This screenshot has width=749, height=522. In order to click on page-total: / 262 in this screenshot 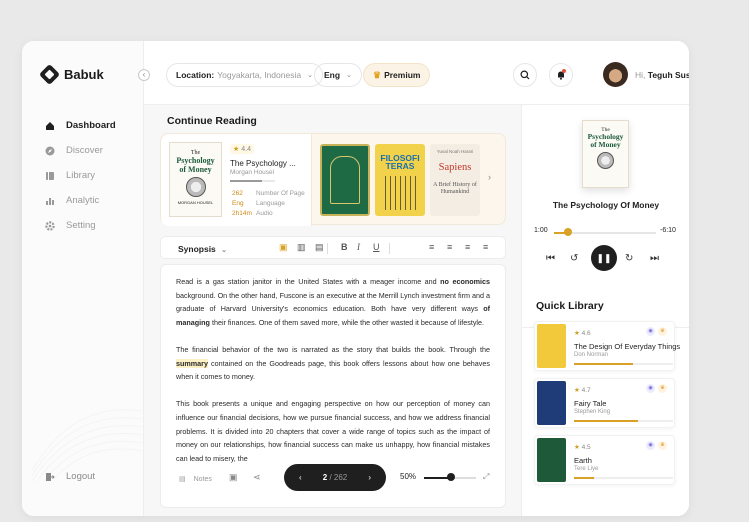, I will do `click(338, 477)`.